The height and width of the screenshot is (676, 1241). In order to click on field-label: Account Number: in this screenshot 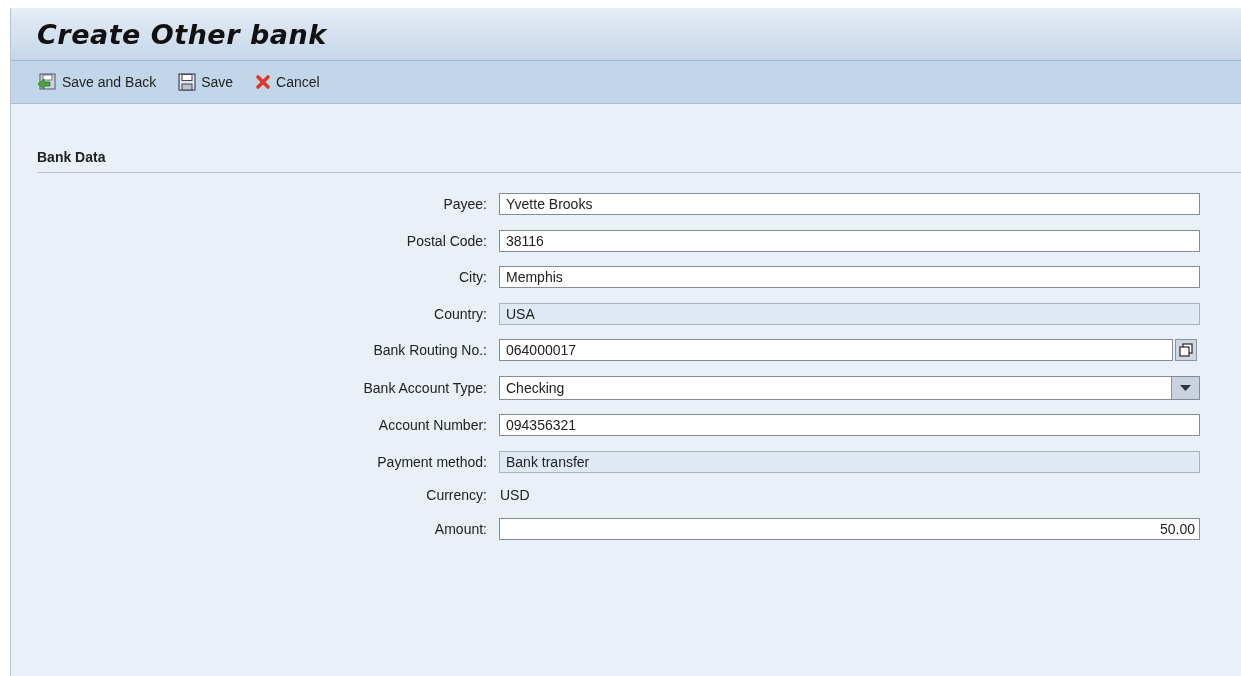, I will do `click(432, 425)`.